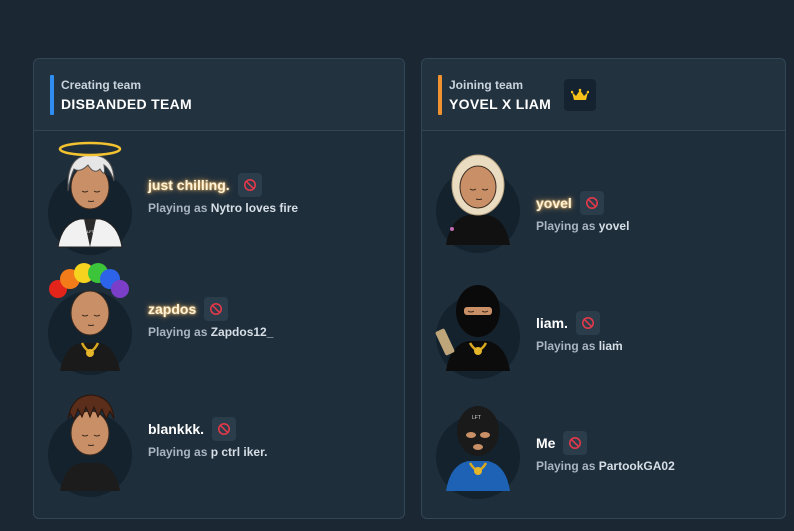  I want to click on member-name: just chilling., so click(189, 185).